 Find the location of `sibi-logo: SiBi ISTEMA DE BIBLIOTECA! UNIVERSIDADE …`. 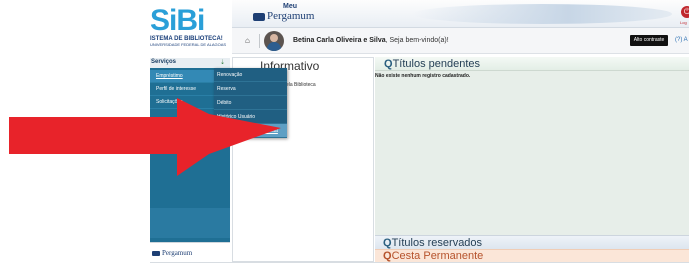

sibi-logo: SiBi ISTEMA DE BIBLIOTECA! UNIVERSIDADE … is located at coordinates (191, 27).